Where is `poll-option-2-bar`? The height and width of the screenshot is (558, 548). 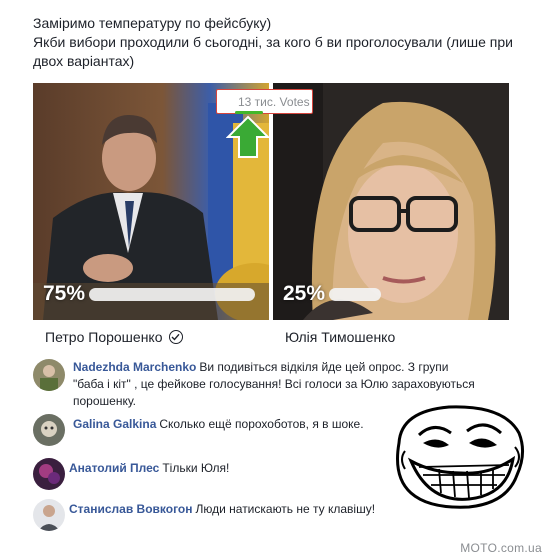
poll-option-2-bar is located at coordinates (355, 294).